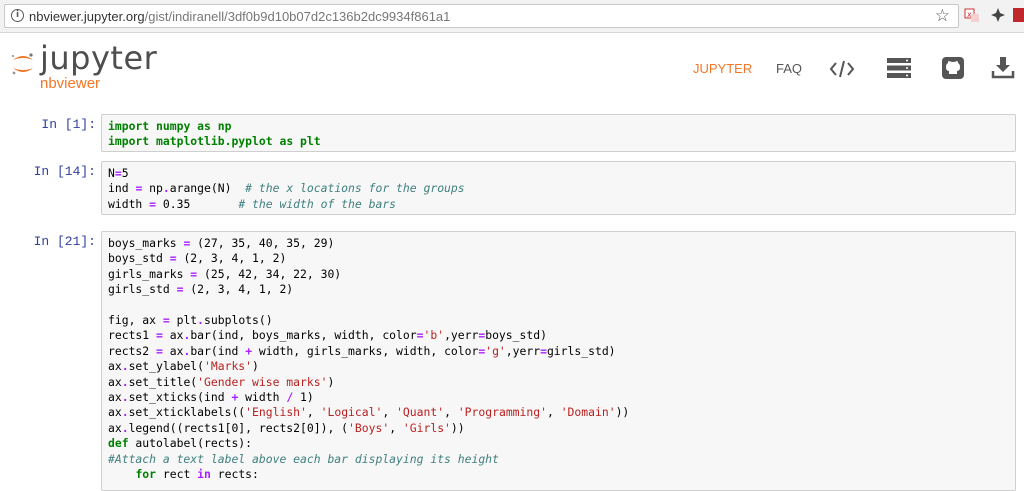  Describe the element at coordinates (942, 16) in the screenshot. I see `bookmark-star-icon: ☆` at that location.